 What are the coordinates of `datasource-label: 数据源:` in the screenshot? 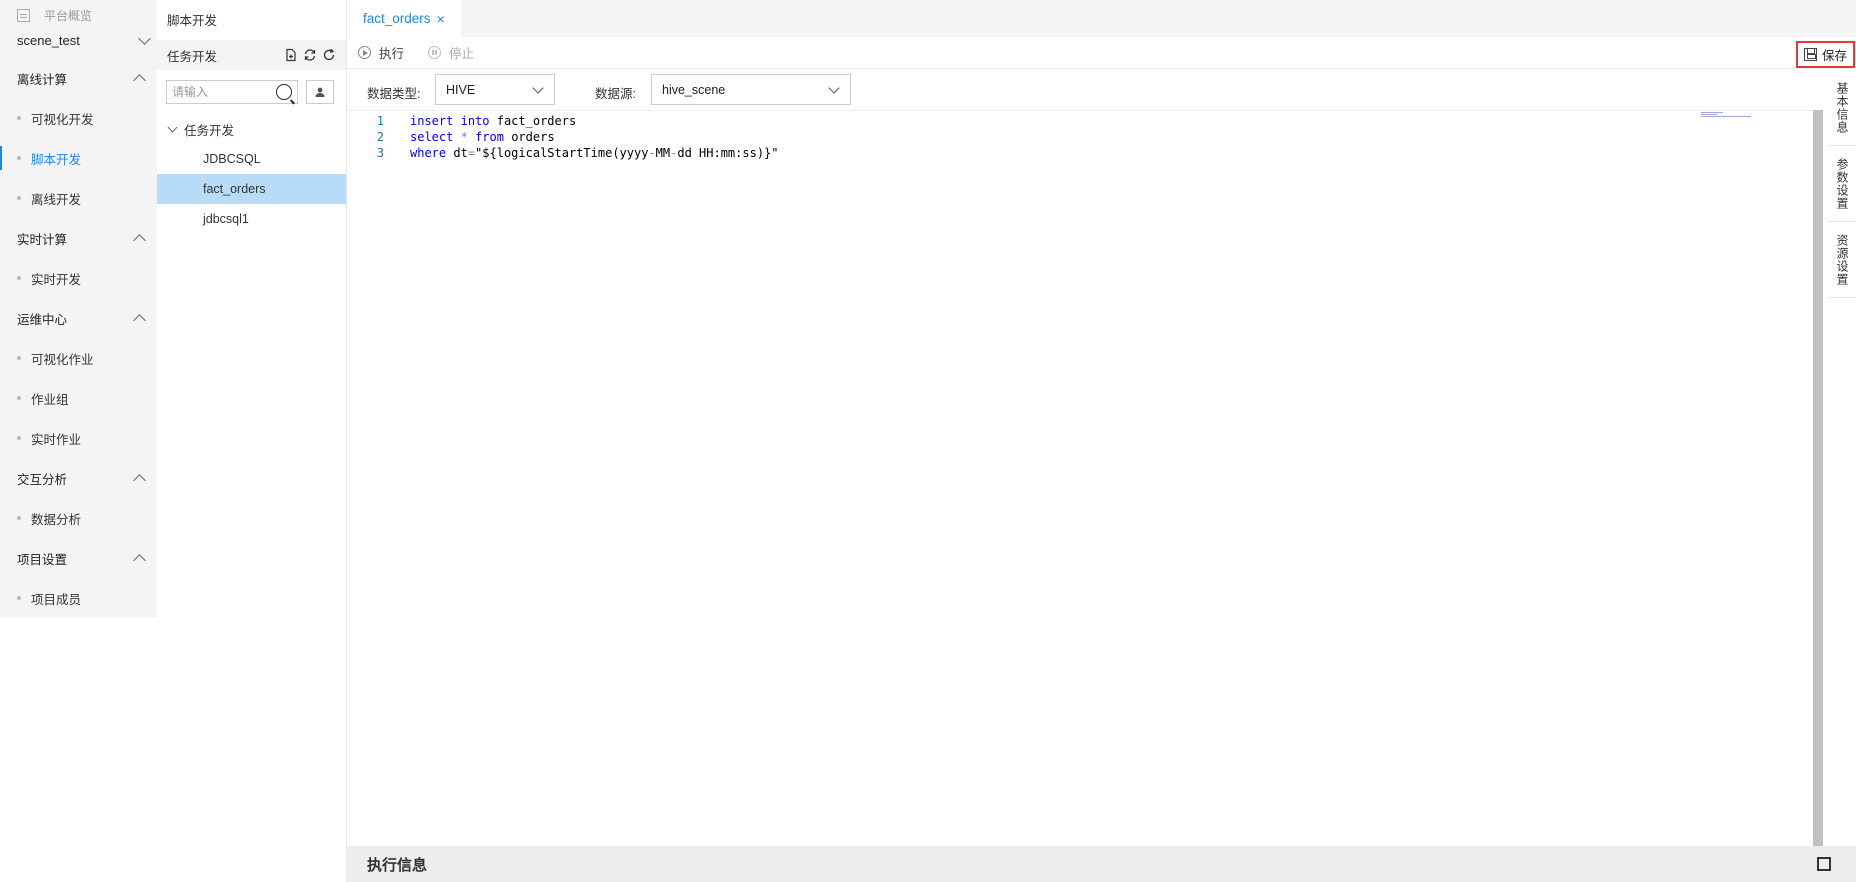 It's located at (615, 94).